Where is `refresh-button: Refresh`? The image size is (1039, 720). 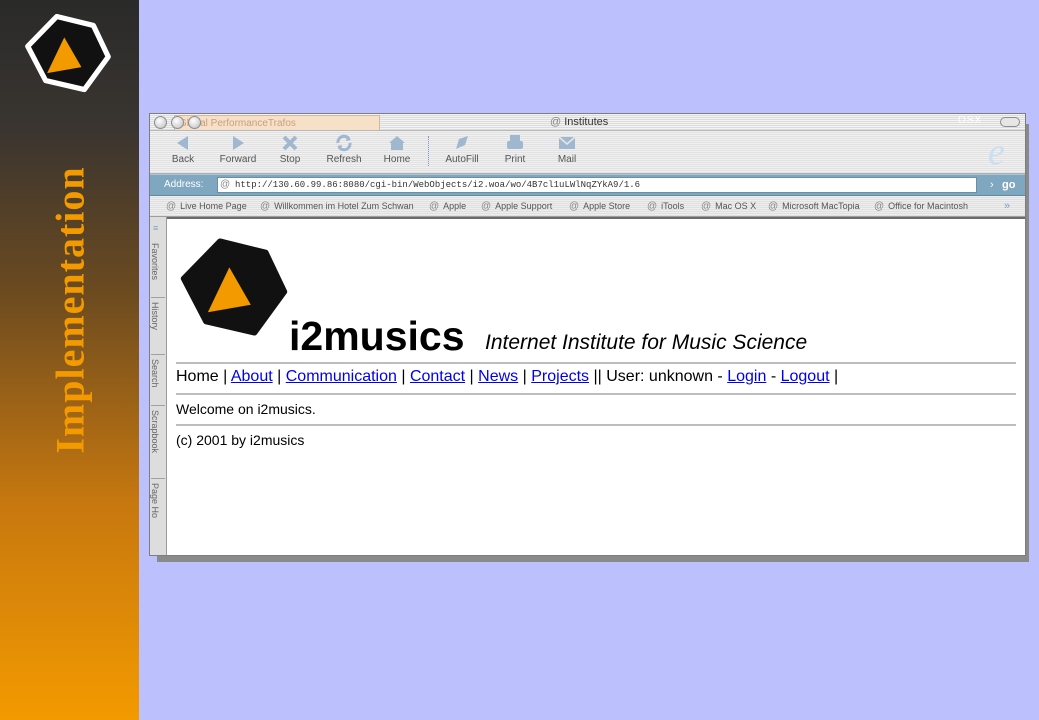
refresh-button: Refresh is located at coordinates (344, 149).